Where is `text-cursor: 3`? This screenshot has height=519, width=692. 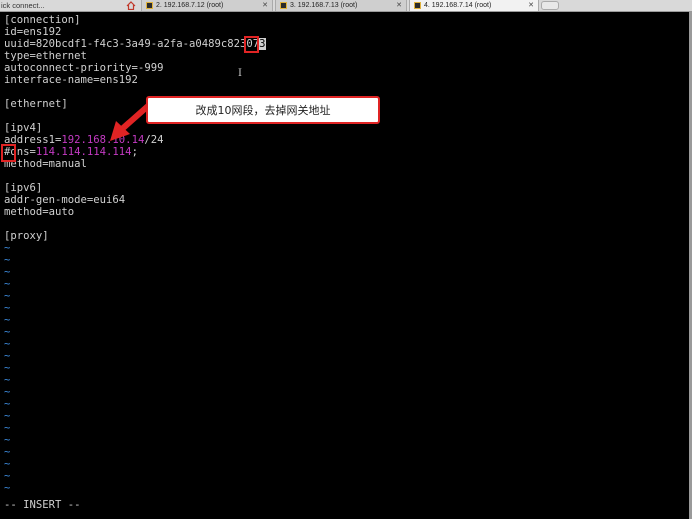 text-cursor: 3 is located at coordinates (262, 44).